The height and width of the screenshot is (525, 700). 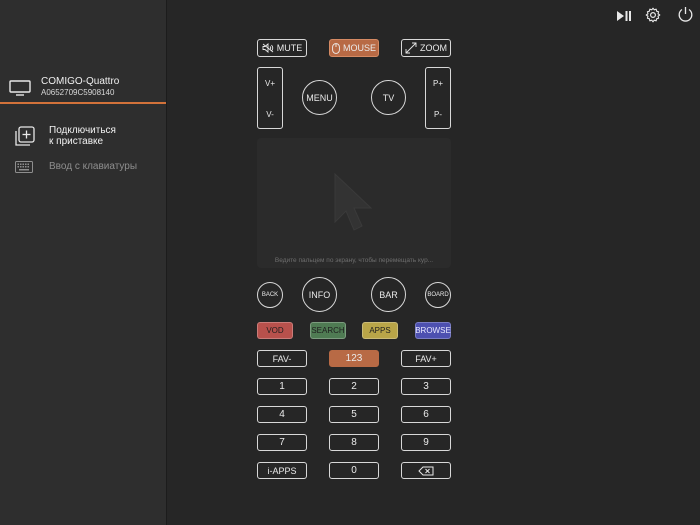 I want to click on board-label: BOARD, so click(x=438, y=295).